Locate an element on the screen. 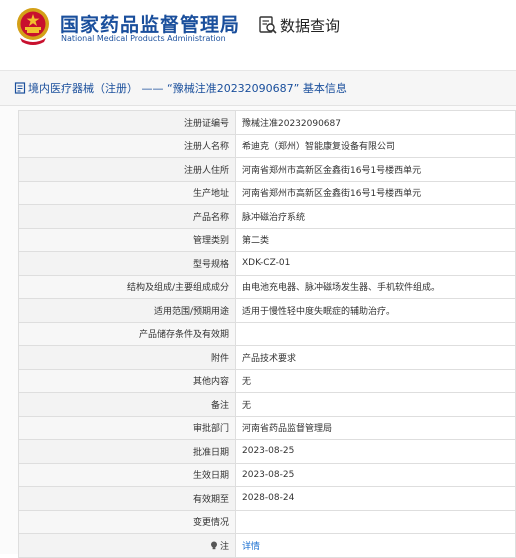  header-spacer is located at coordinates (258, 61).